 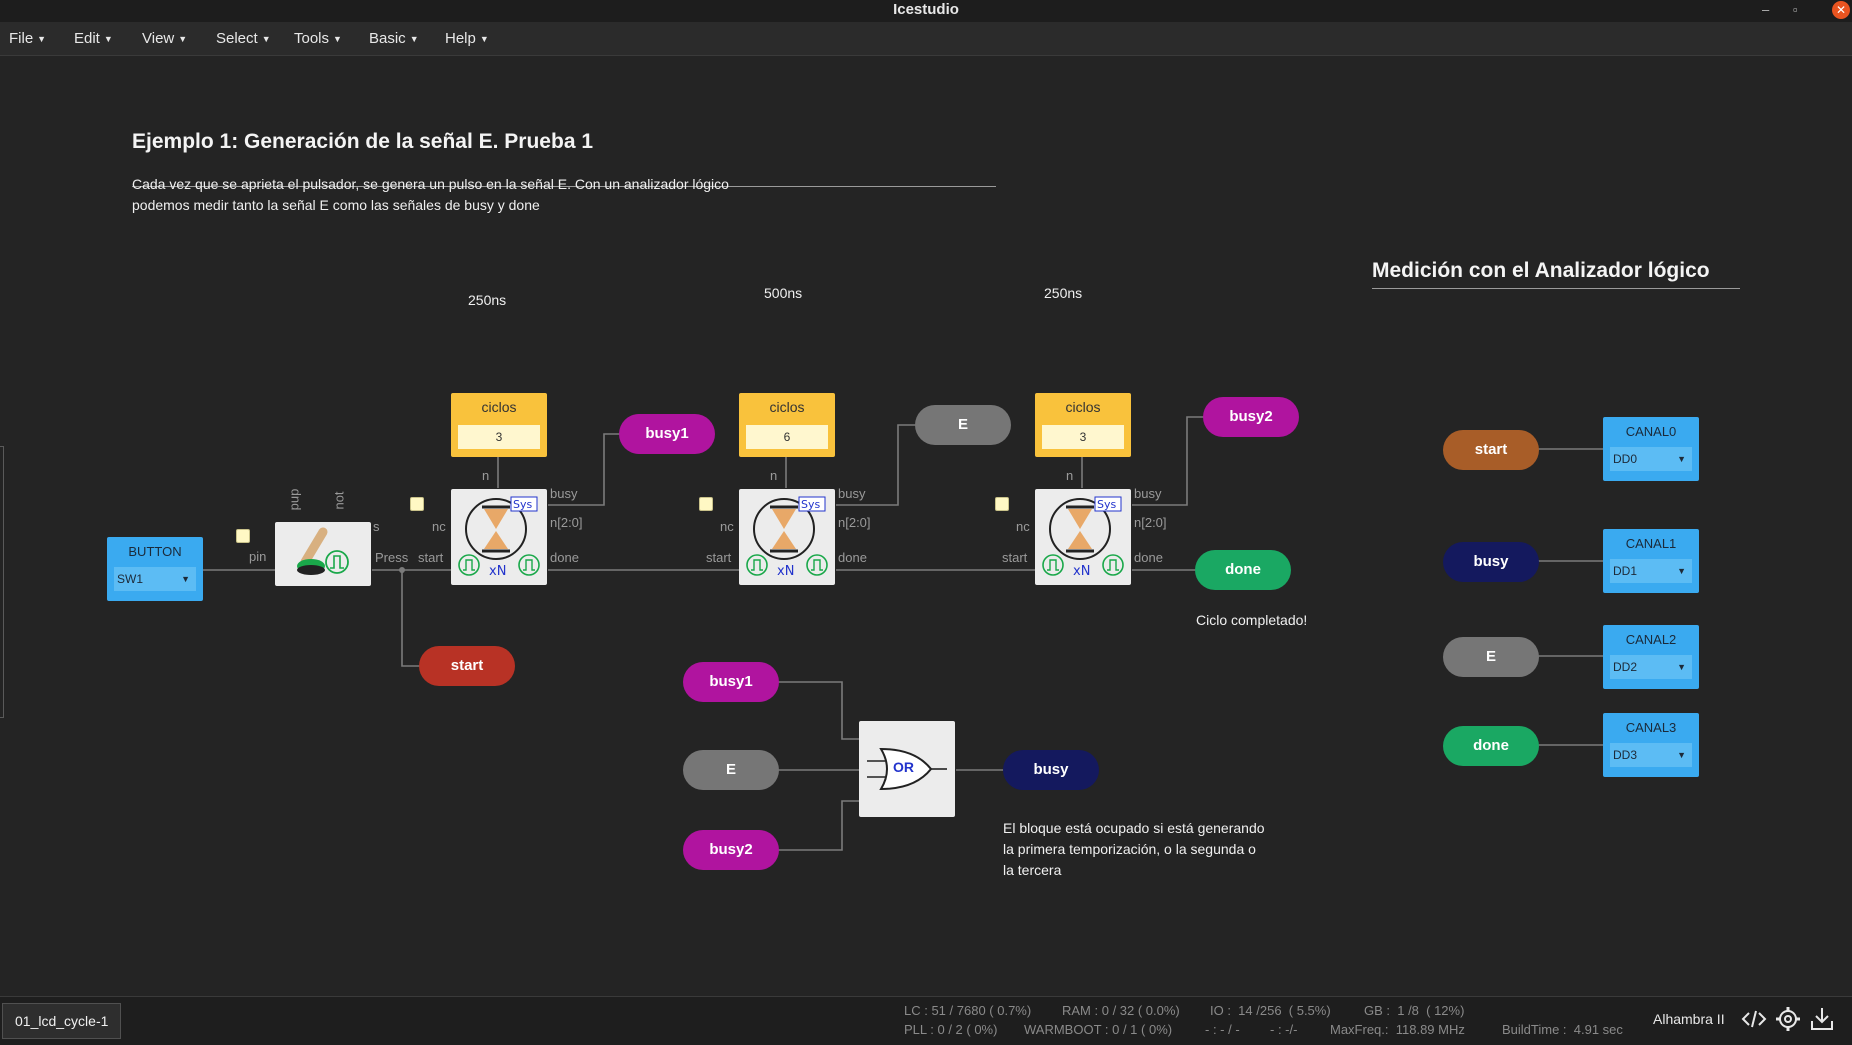 I want to click on pin-select-value: DD0, so click(x=1625, y=459).